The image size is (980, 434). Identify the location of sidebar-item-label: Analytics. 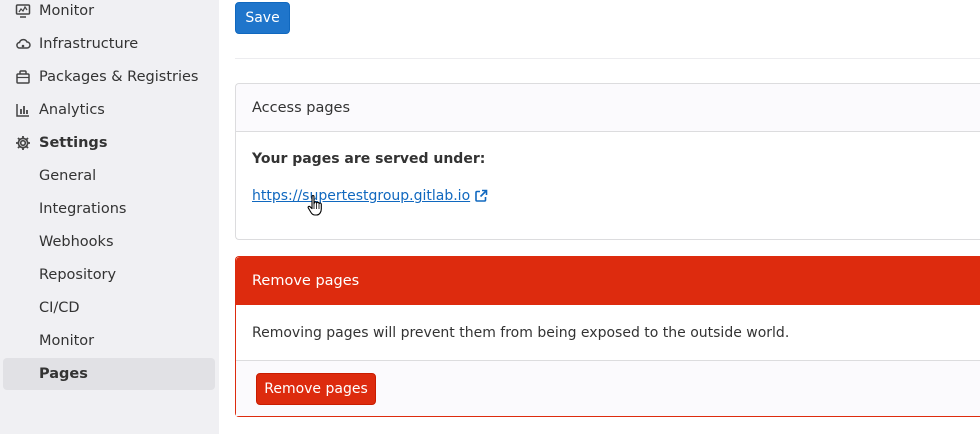
(72, 110).